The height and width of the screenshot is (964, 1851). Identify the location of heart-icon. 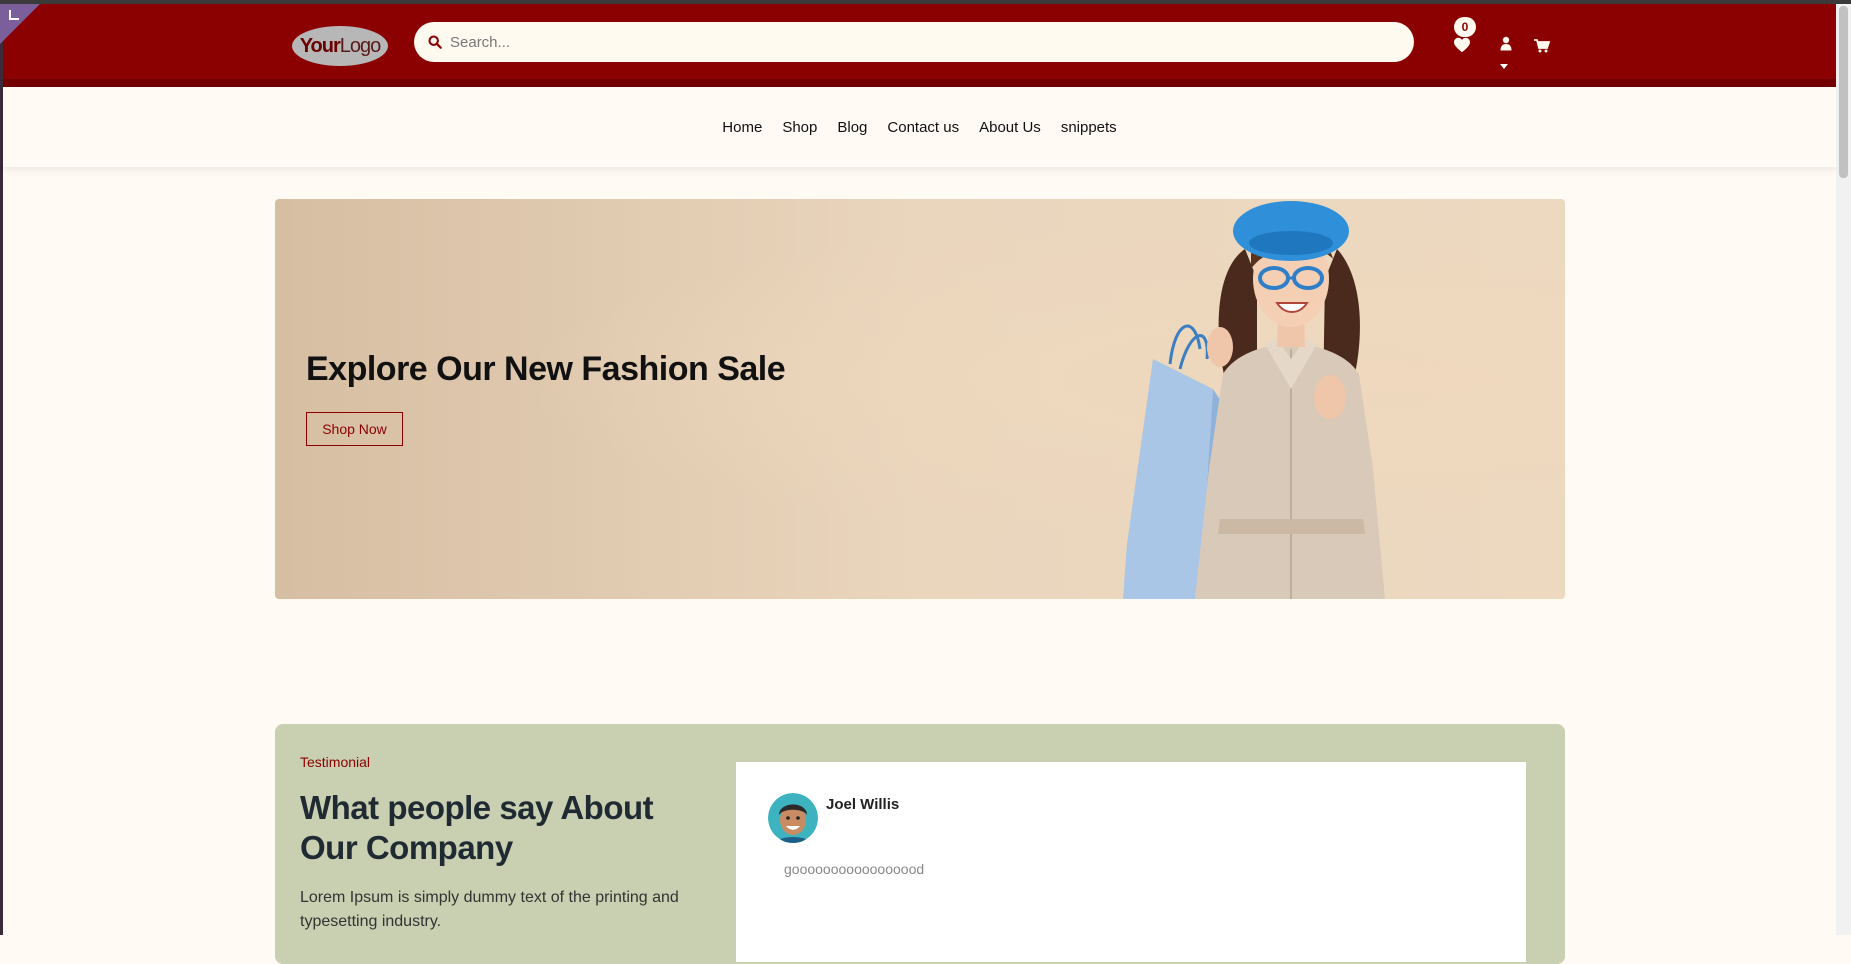
(1462, 45).